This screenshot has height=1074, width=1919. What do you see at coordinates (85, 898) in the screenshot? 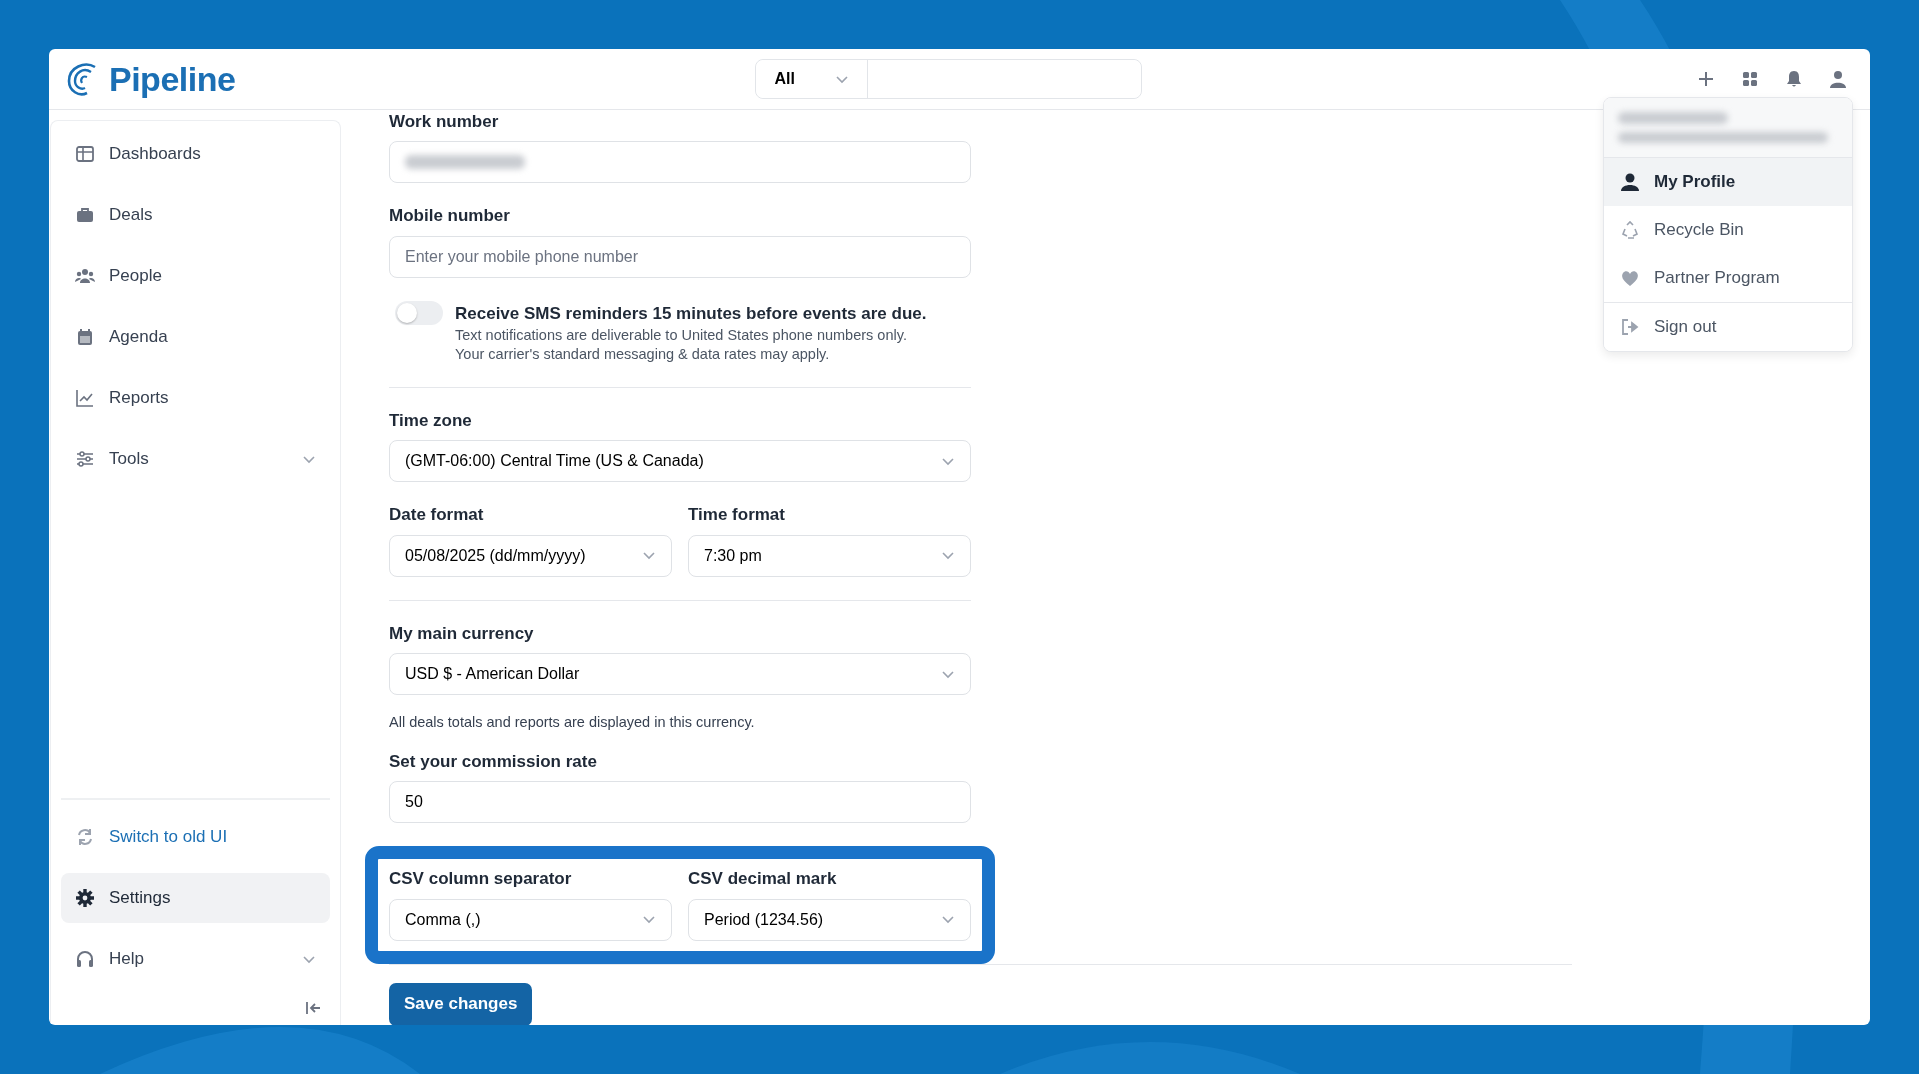
I see `settings-icon` at bounding box center [85, 898].